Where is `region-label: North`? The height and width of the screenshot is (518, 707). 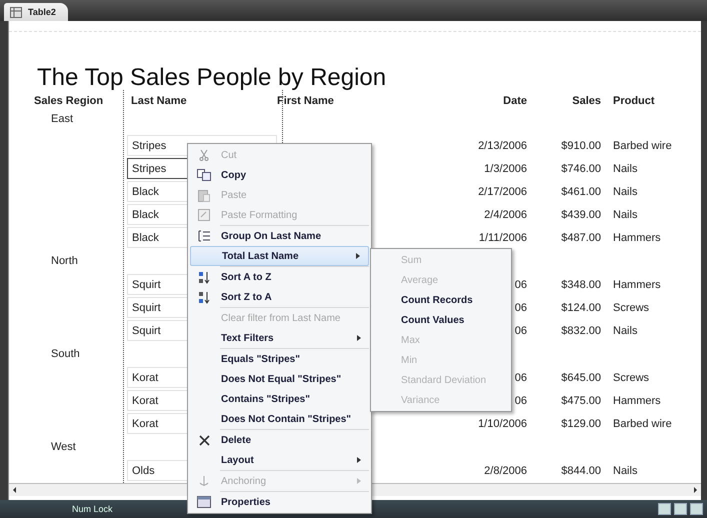 region-label: North is located at coordinates (64, 261).